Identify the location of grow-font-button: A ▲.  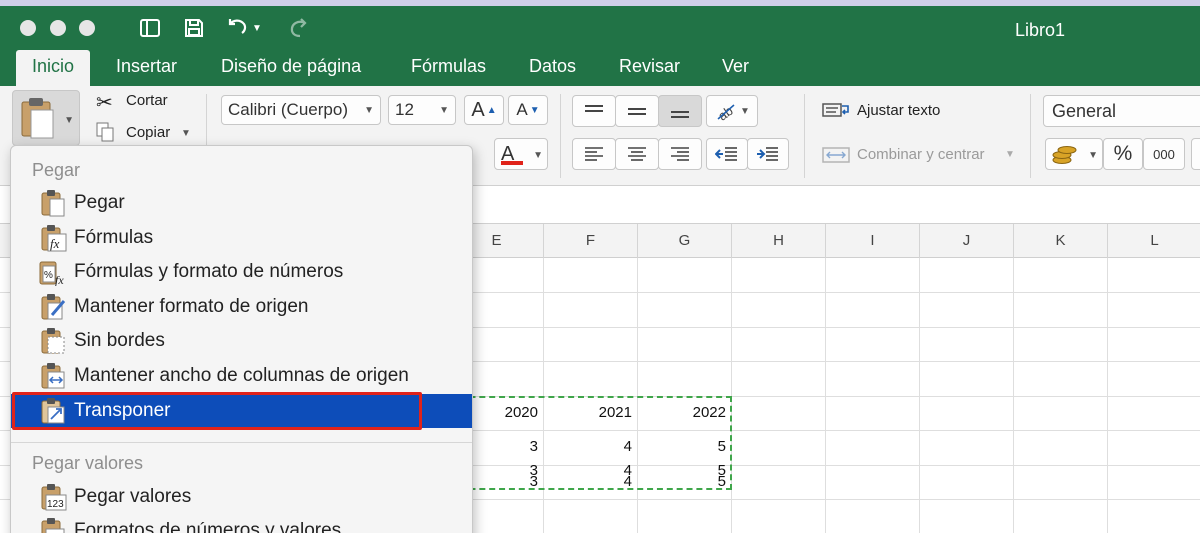
(484, 110).